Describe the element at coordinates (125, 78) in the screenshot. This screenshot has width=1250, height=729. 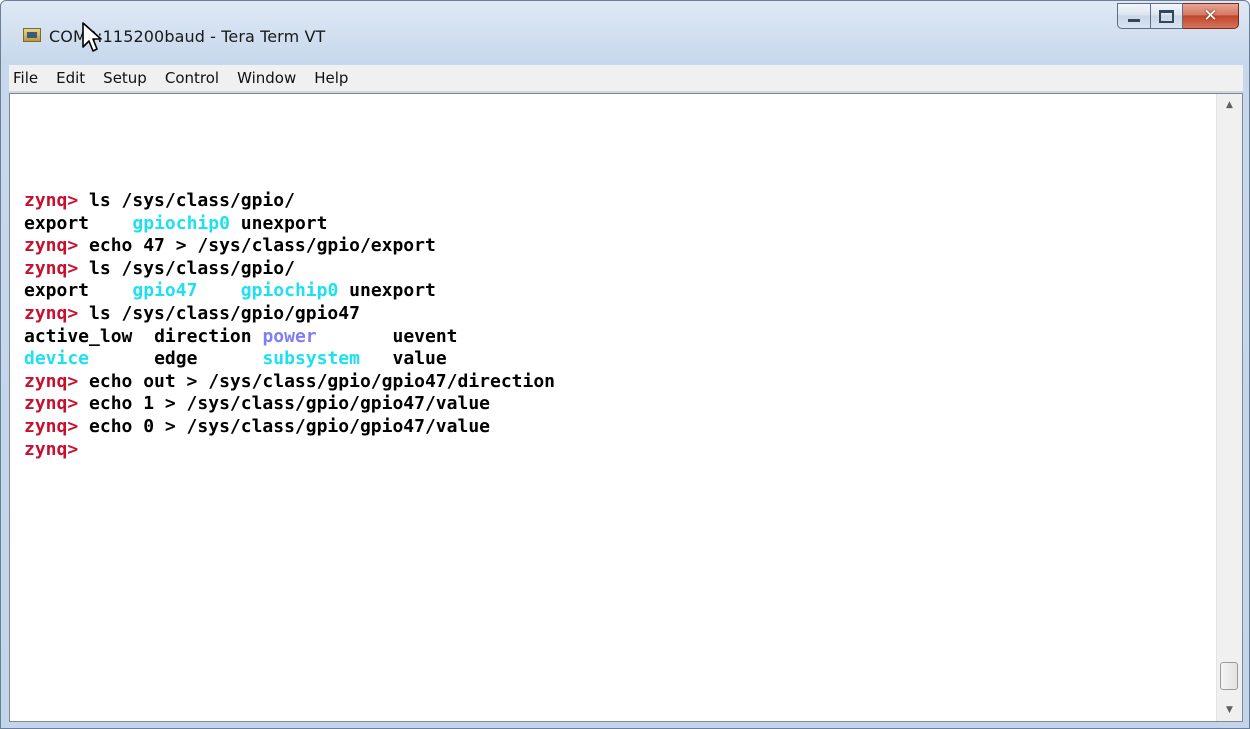
I see `menu-setup: Setup` at that location.